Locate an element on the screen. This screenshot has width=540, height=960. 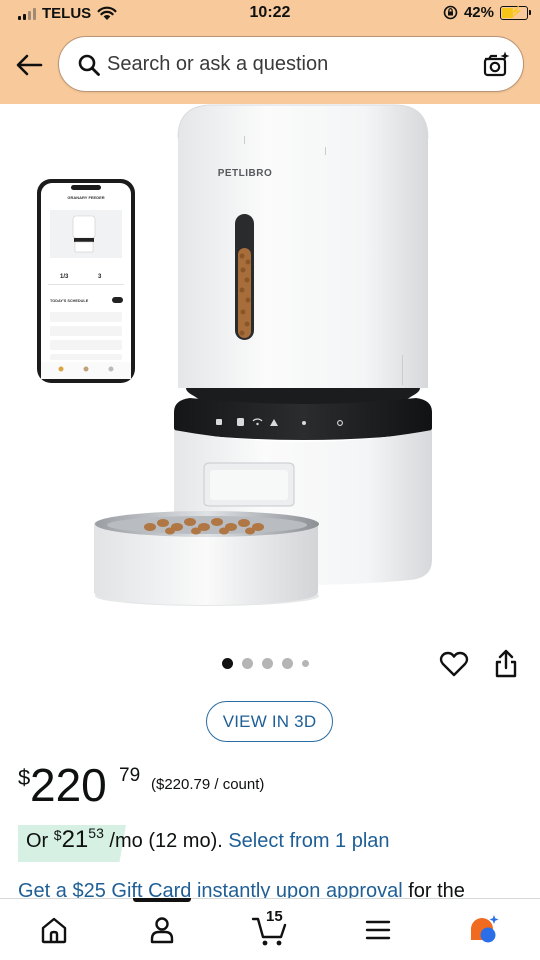
active-tab-indicator is located at coordinates (162, 900).